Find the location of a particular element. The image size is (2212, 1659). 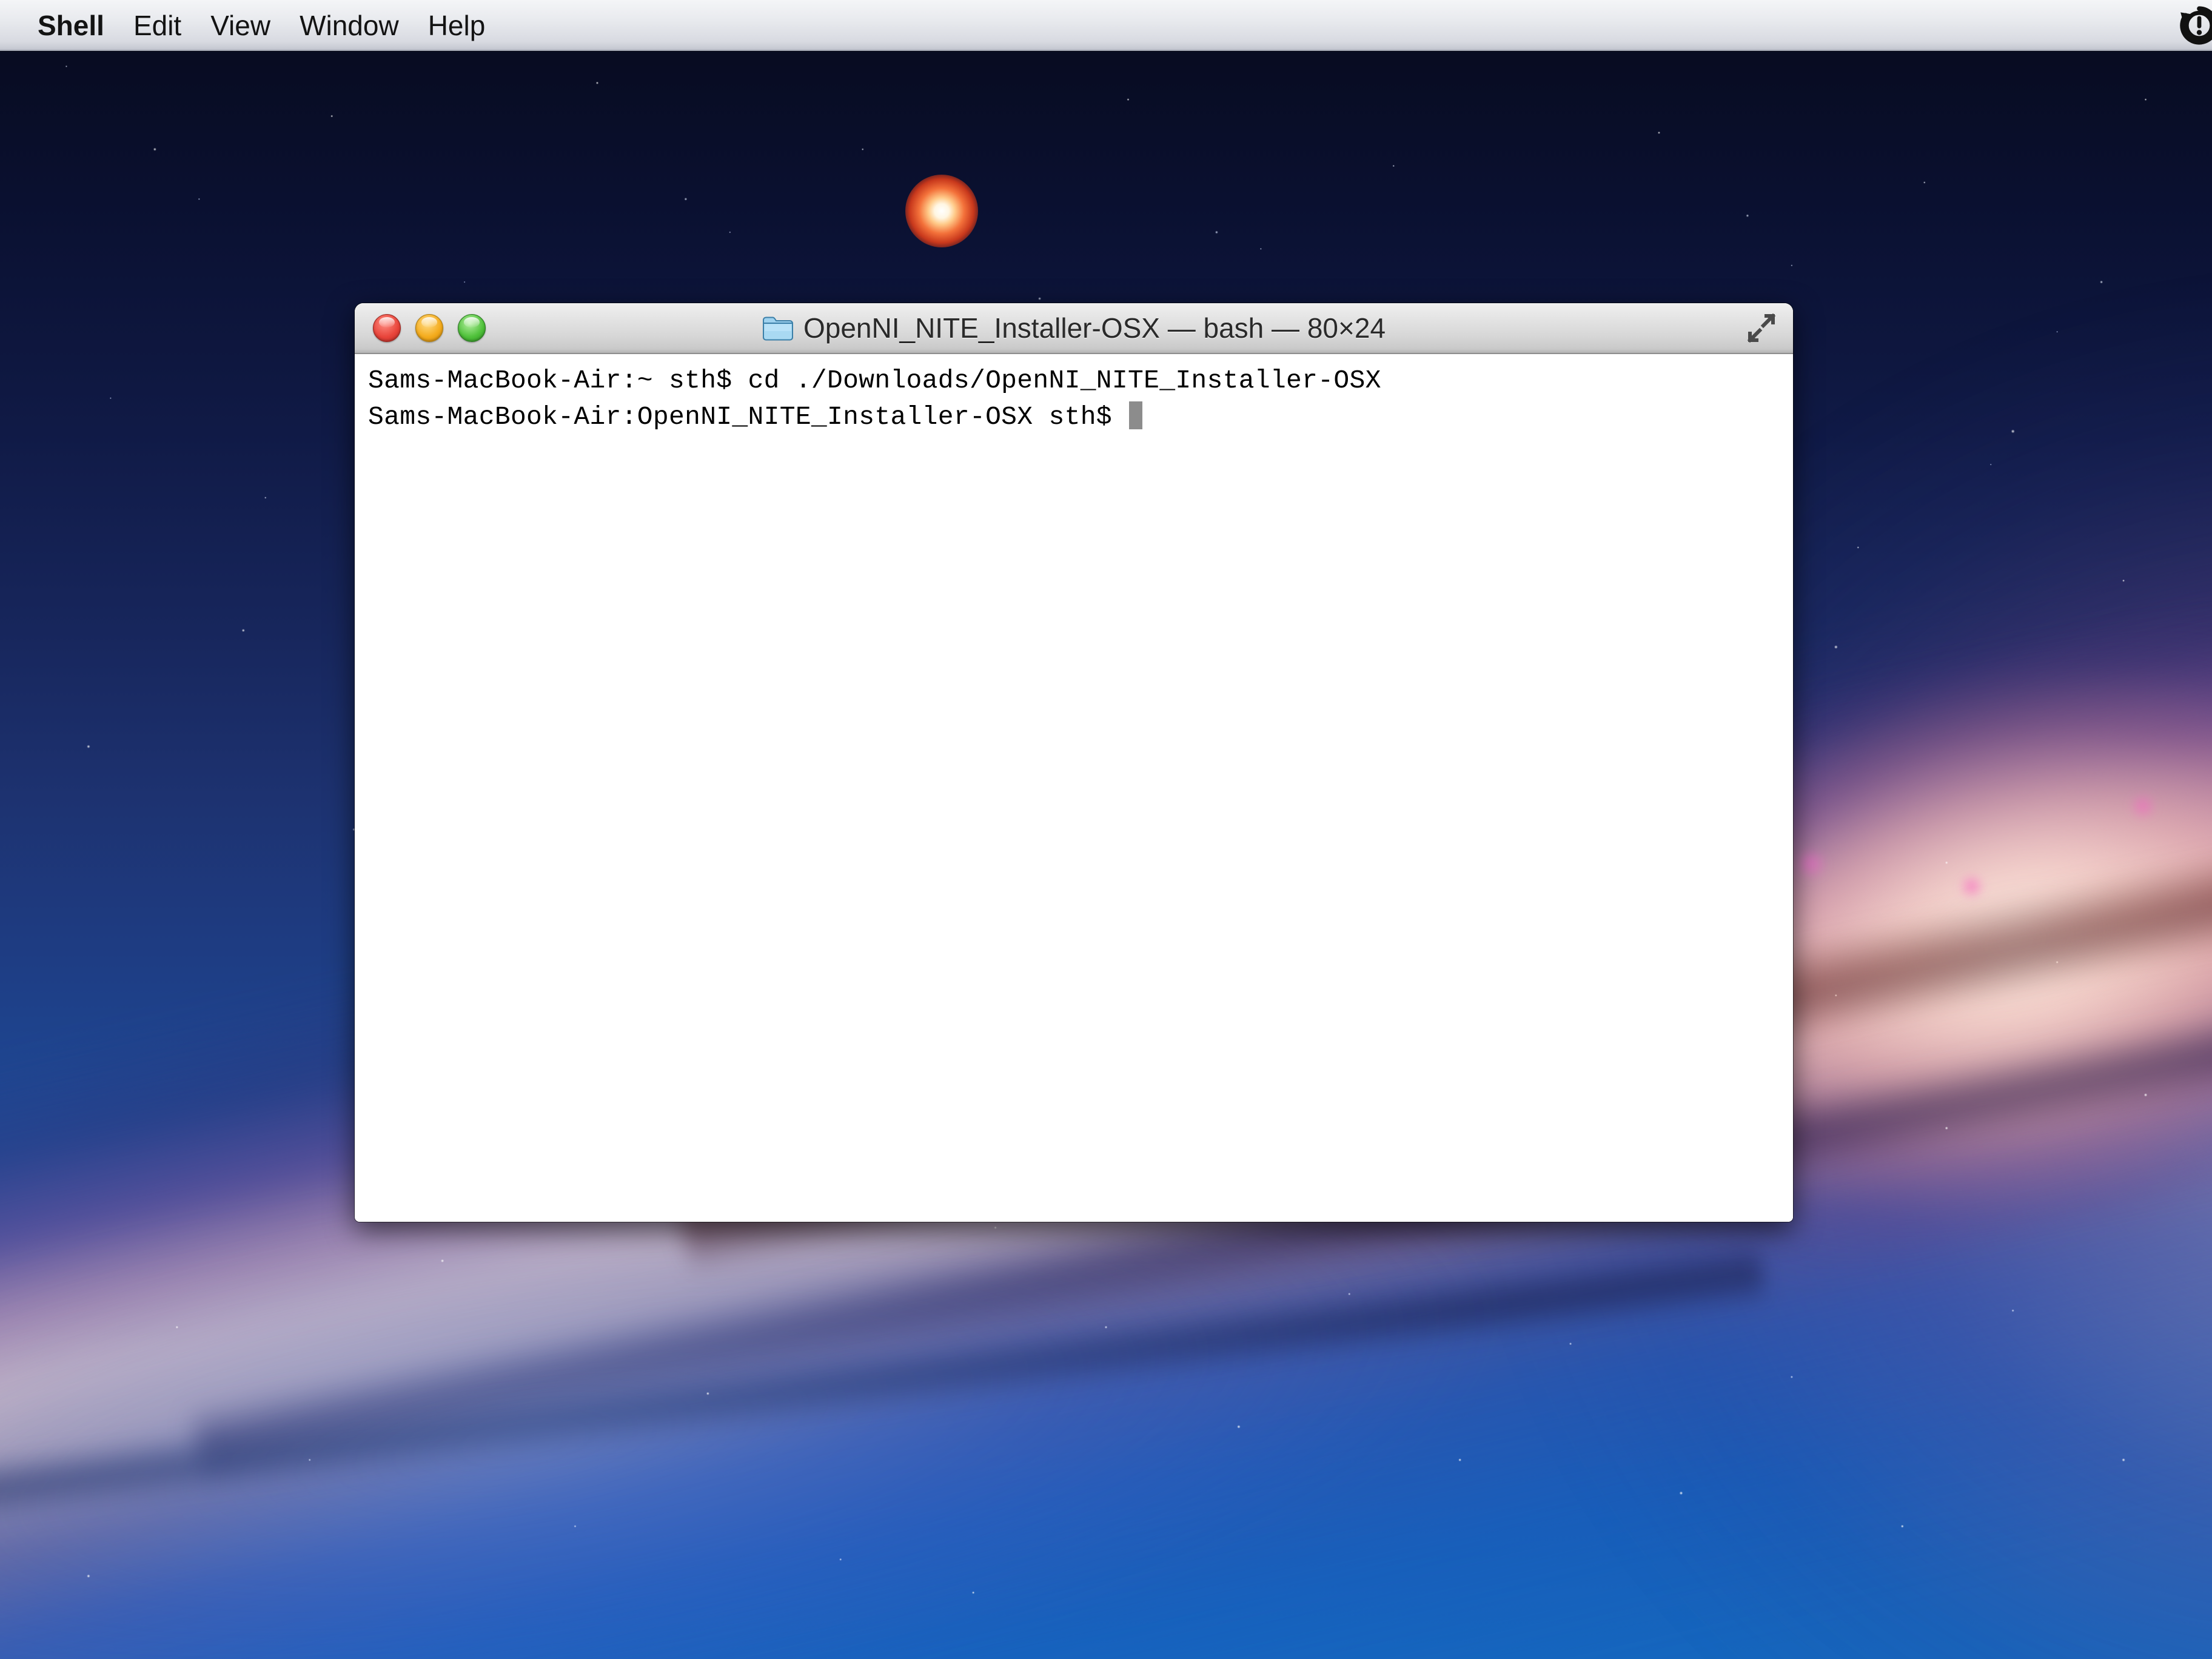

title-group: OpenNI_NITE_Installer-OSX — bash — 80×24 is located at coordinates (1074, 328).